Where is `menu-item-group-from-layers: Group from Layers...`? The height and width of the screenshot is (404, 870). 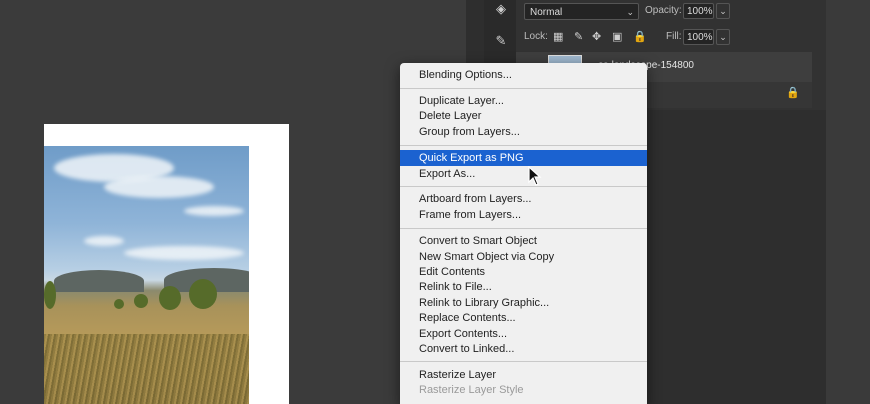 menu-item-group-from-layers: Group from Layers... is located at coordinates (523, 132).